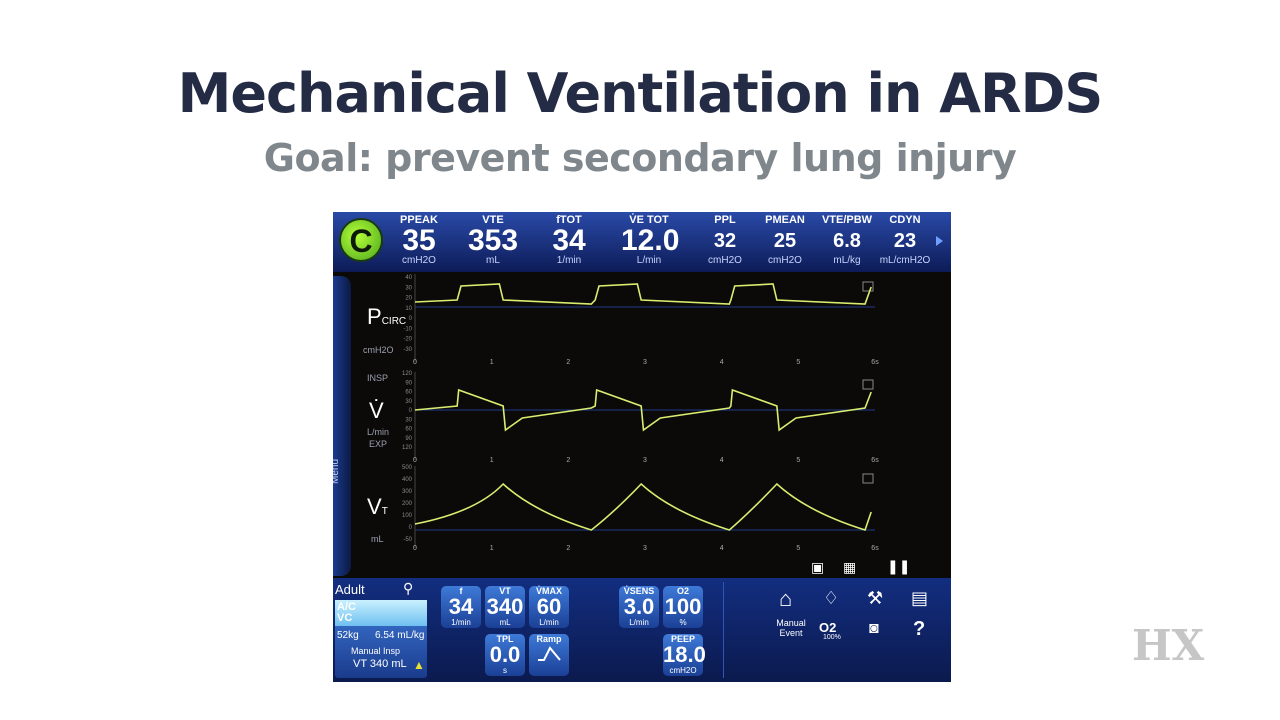 This screenshot has width=1280, height=720. What do you see at coordinates (817, 567) in the screenshot?
I see `freeze-icon: ▣` at bounding box center [817, 567].